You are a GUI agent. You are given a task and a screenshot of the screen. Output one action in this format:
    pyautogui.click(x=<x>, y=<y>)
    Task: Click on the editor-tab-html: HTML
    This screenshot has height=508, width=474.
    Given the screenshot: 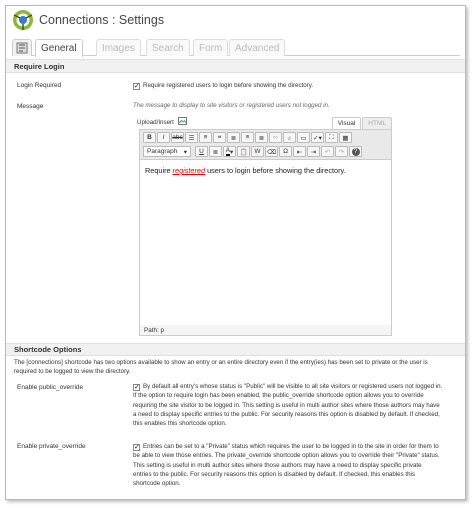 What is the action you would take?
    pyautogui.click(x=377, y=123)
    